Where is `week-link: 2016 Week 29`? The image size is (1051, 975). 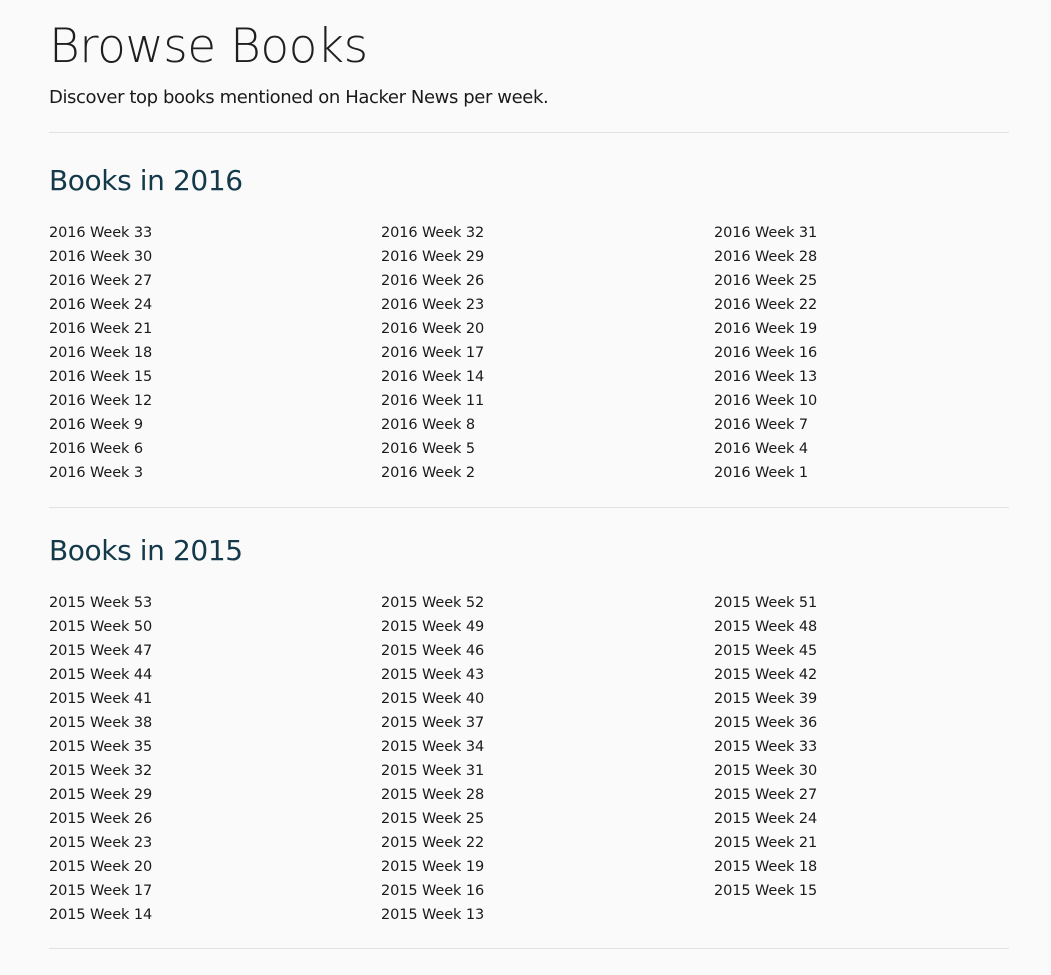 week-link: 2016 Week 29 is located at coordinates (547, 257).